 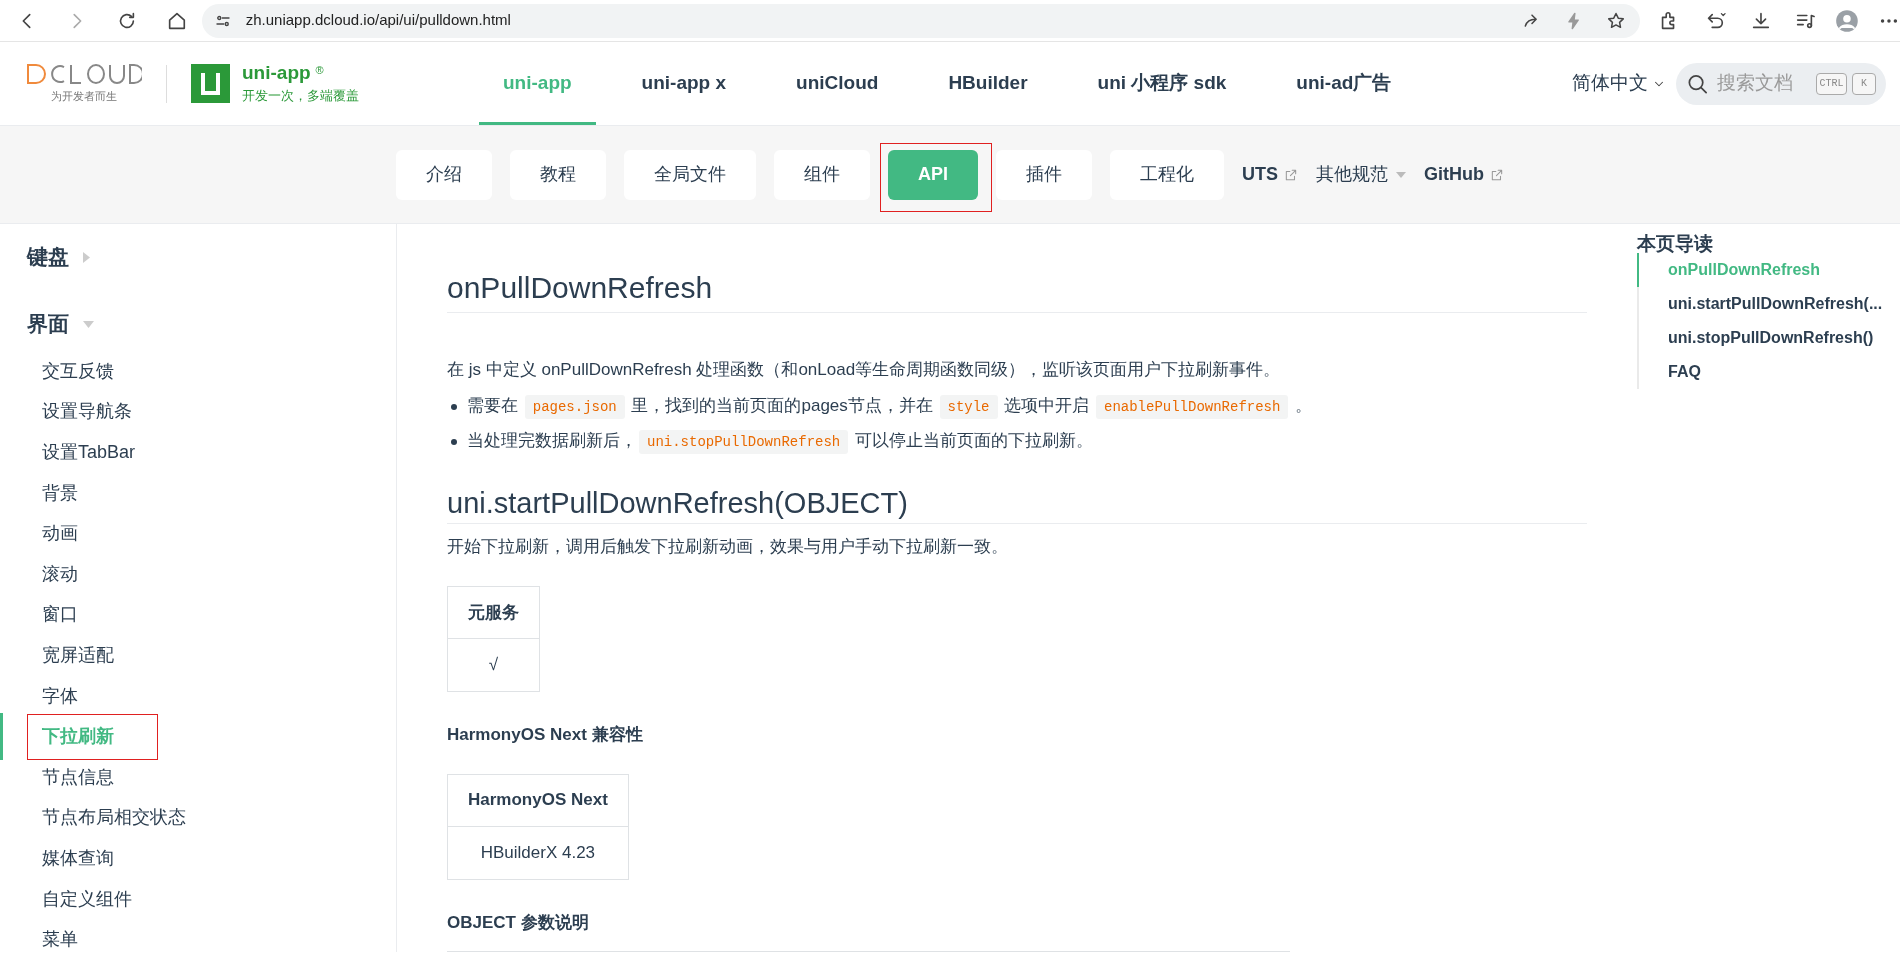 What do you see at coordinates (1864, 83) in the screenshot?
I see `shortcut-key: K` at bounding box center [1864, 83].